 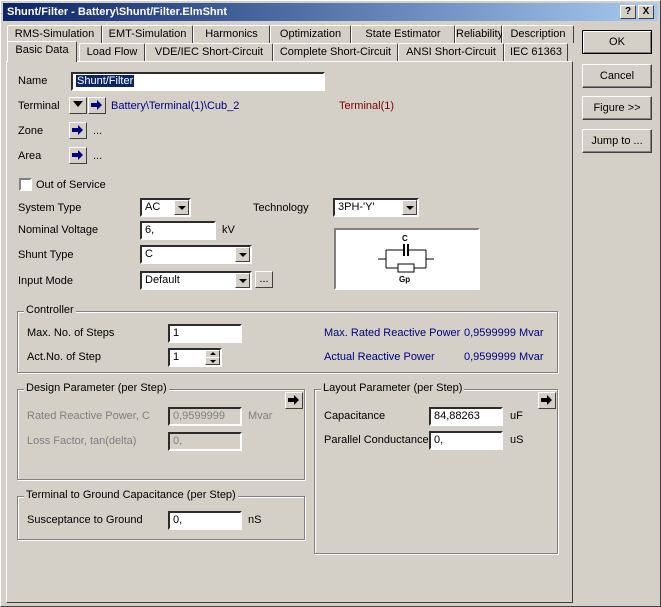 I want to click on conductance-unit: uS, so click(x=517, y=440).